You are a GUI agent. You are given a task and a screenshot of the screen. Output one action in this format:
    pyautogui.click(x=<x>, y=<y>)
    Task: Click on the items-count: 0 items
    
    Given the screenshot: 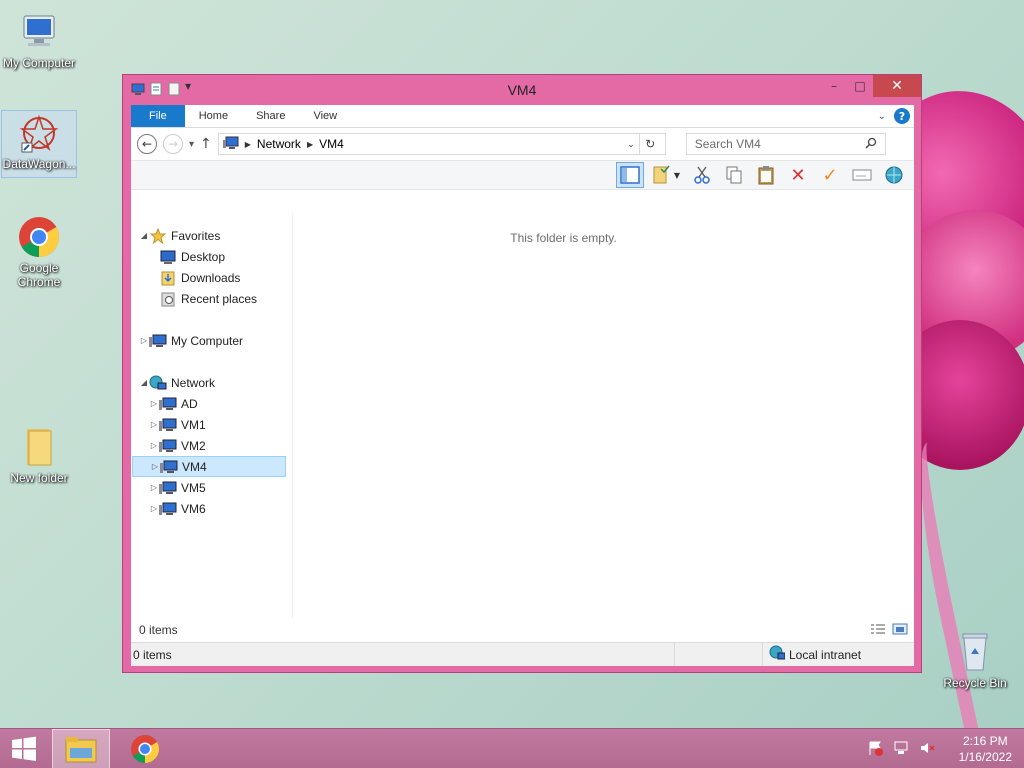 What is the action you would take?
    pyautogui.click(x=158, y=630)
    